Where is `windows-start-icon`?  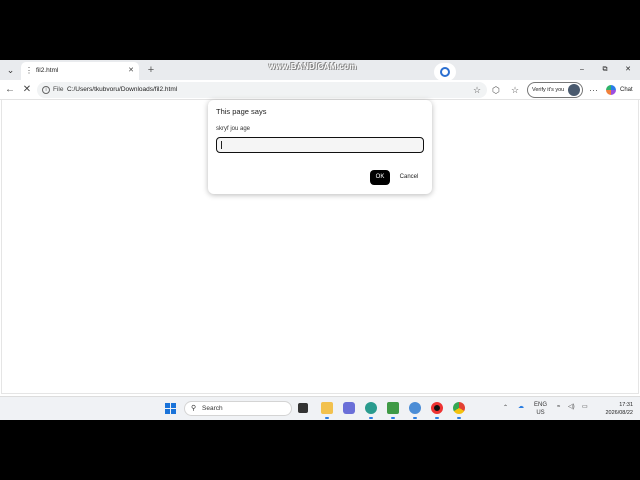 windows-start-icon is located at coordinates (170, 408).